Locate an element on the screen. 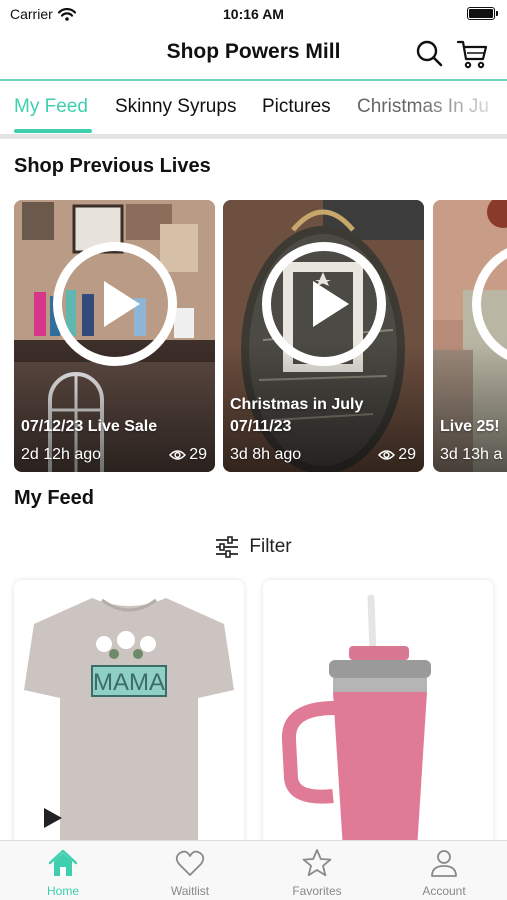 The height and width of the screenshot is (900, 507). tab-my-feed: My Feed is located at coordinates (51, 107).